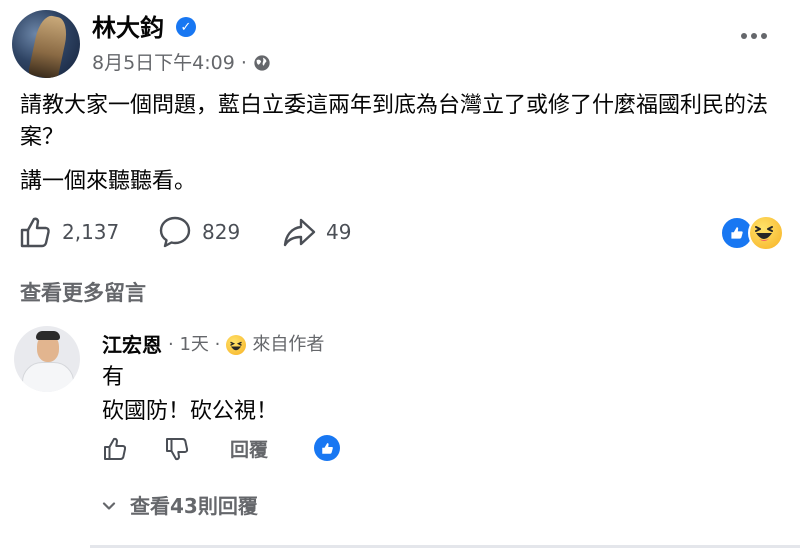  What do you see at coordinates (236, 345) in the screenshot?
I see `haha-emoji-icon` at bounding box center [236, 345].